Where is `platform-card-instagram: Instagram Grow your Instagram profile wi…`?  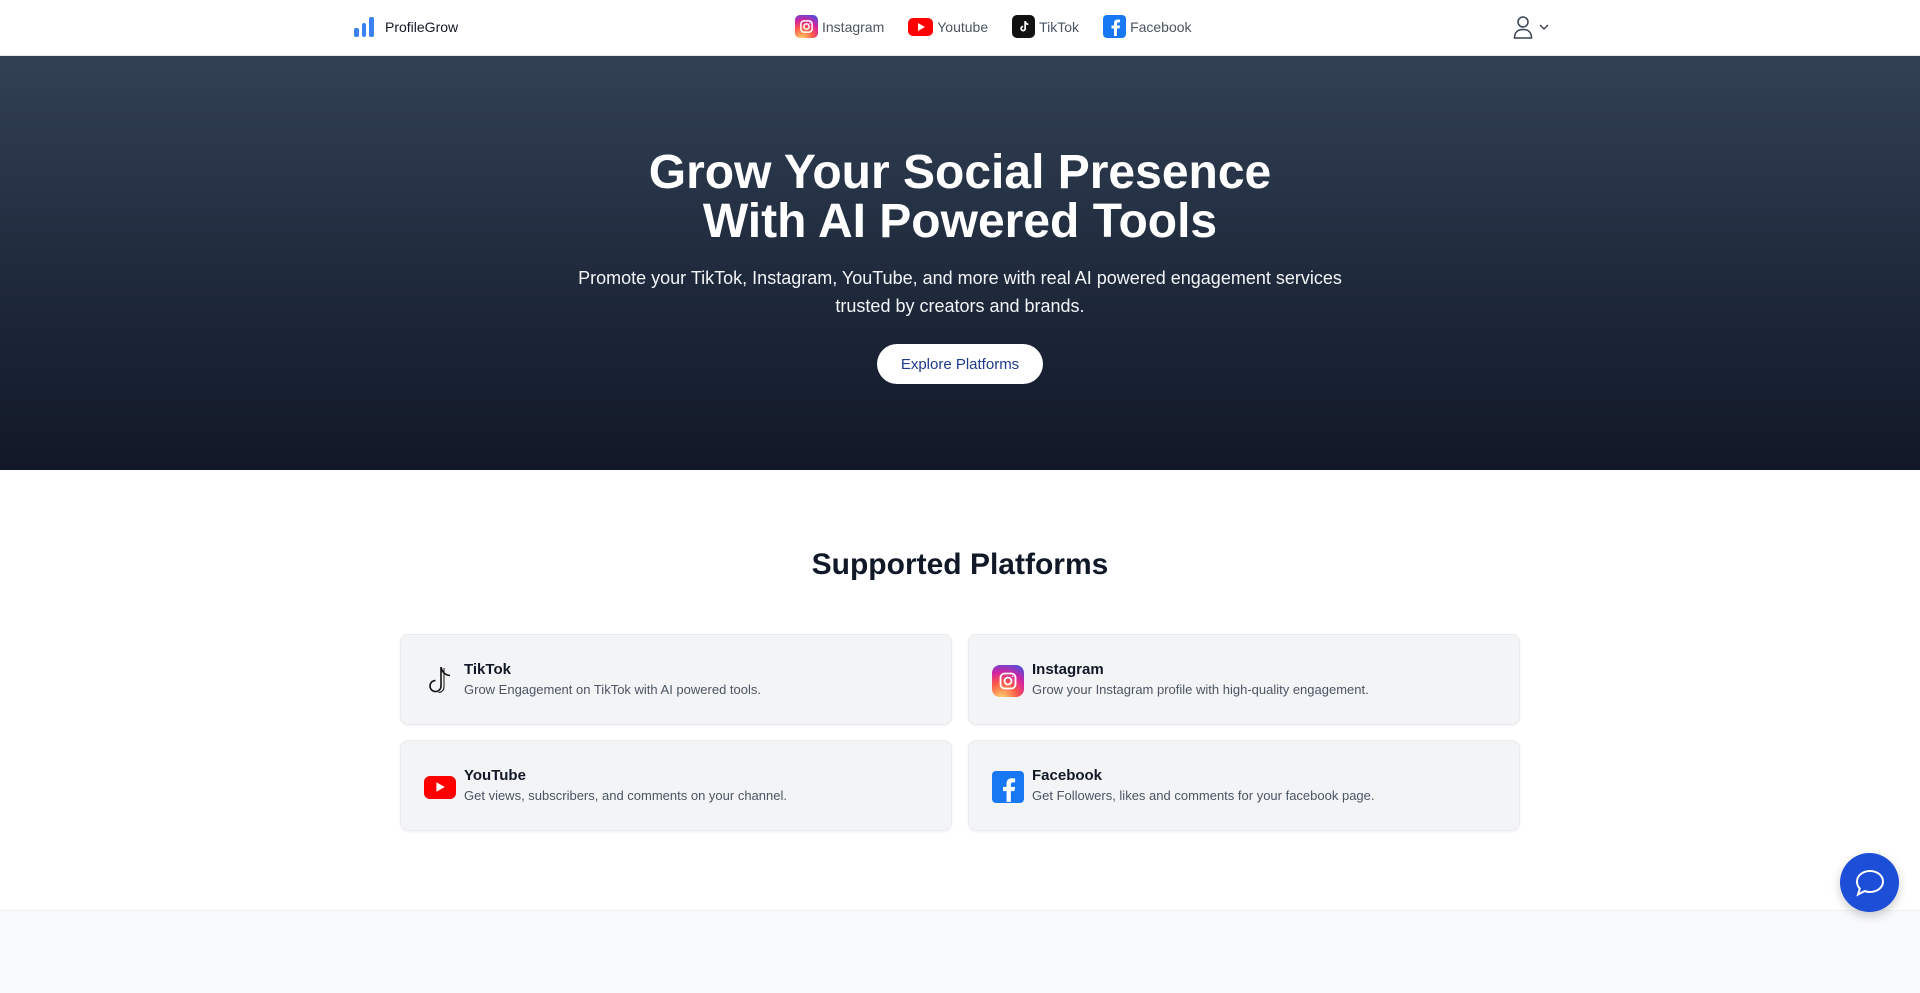
platform-card-instagram: Instagram Grow your Instagram profile wi… is located at coordinates (1244, 679).